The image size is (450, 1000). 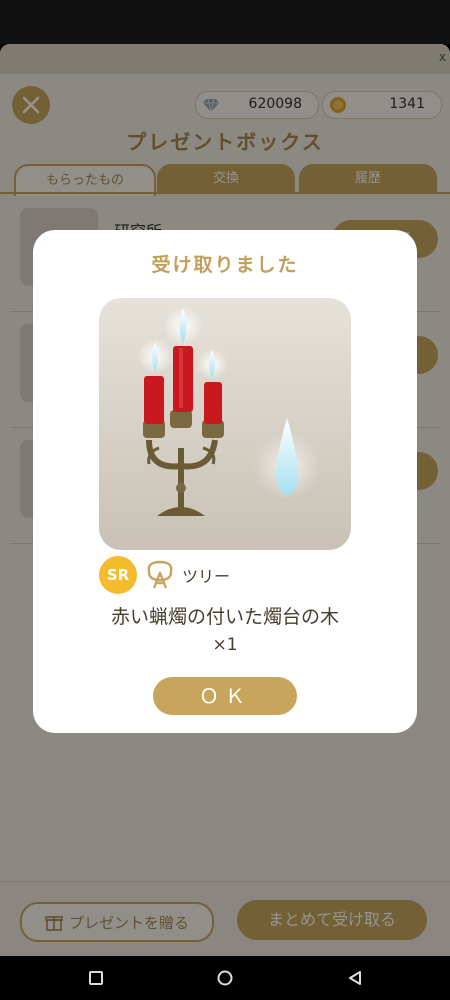 I want to click on item-name: 赤い蝋燭の付いた燭台の木, so click(x=224, y=617).